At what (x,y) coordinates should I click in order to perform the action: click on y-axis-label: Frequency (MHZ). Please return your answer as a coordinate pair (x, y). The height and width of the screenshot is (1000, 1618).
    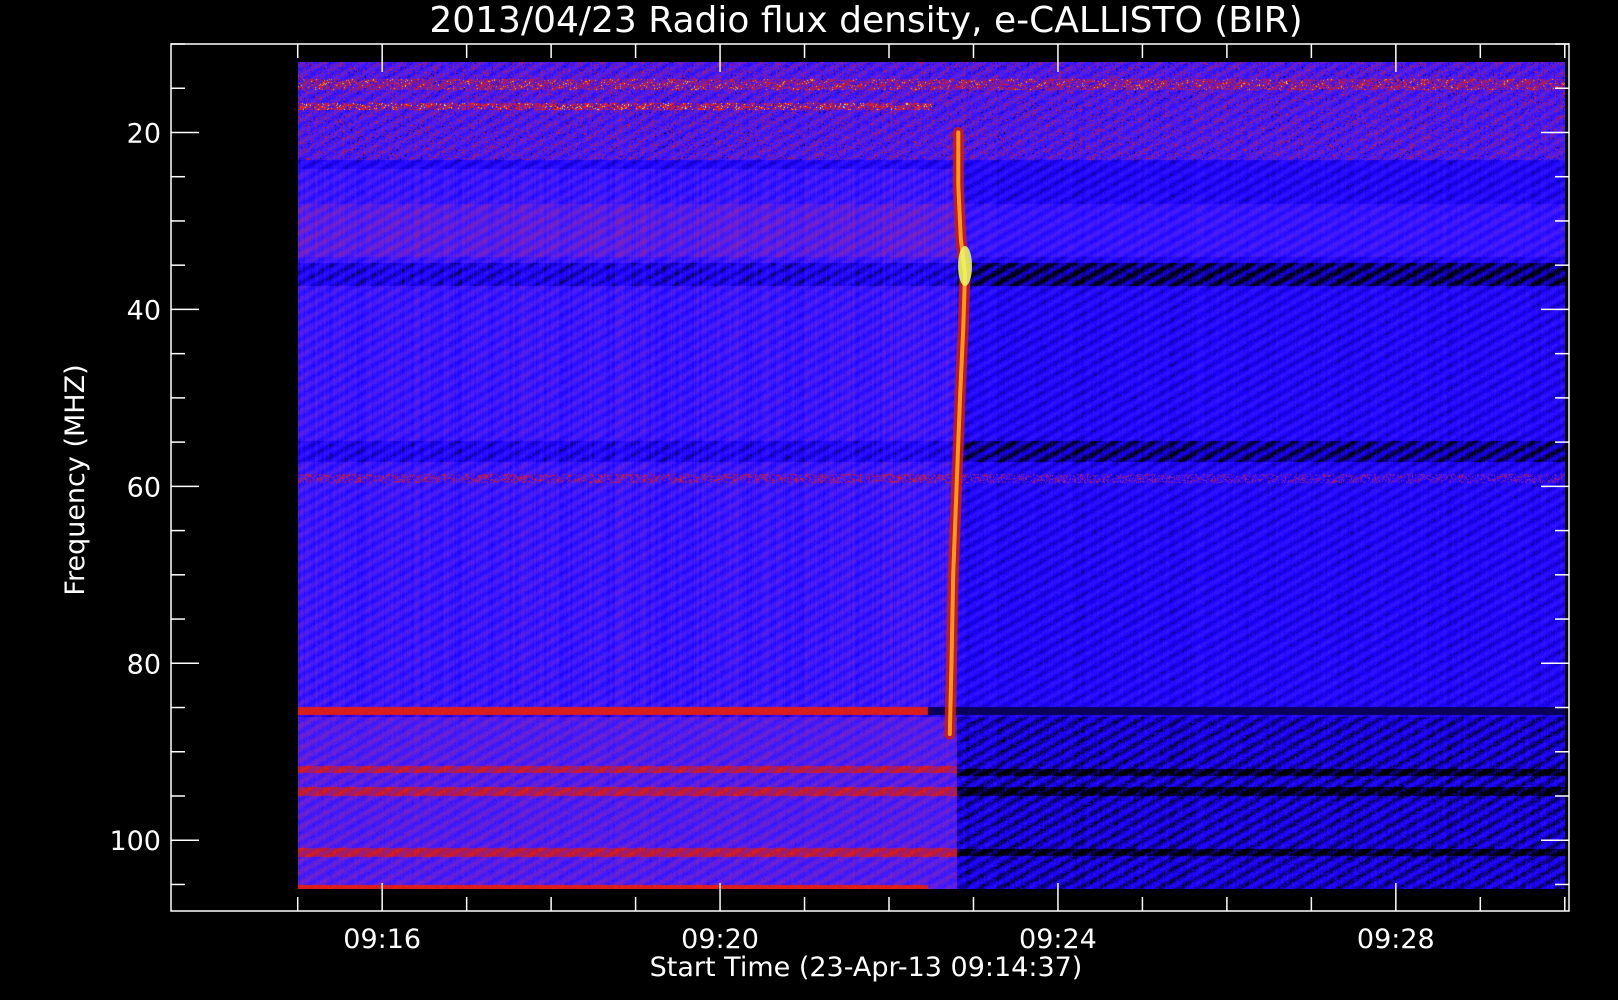
    Looking at the image, I should click on (75, 479).